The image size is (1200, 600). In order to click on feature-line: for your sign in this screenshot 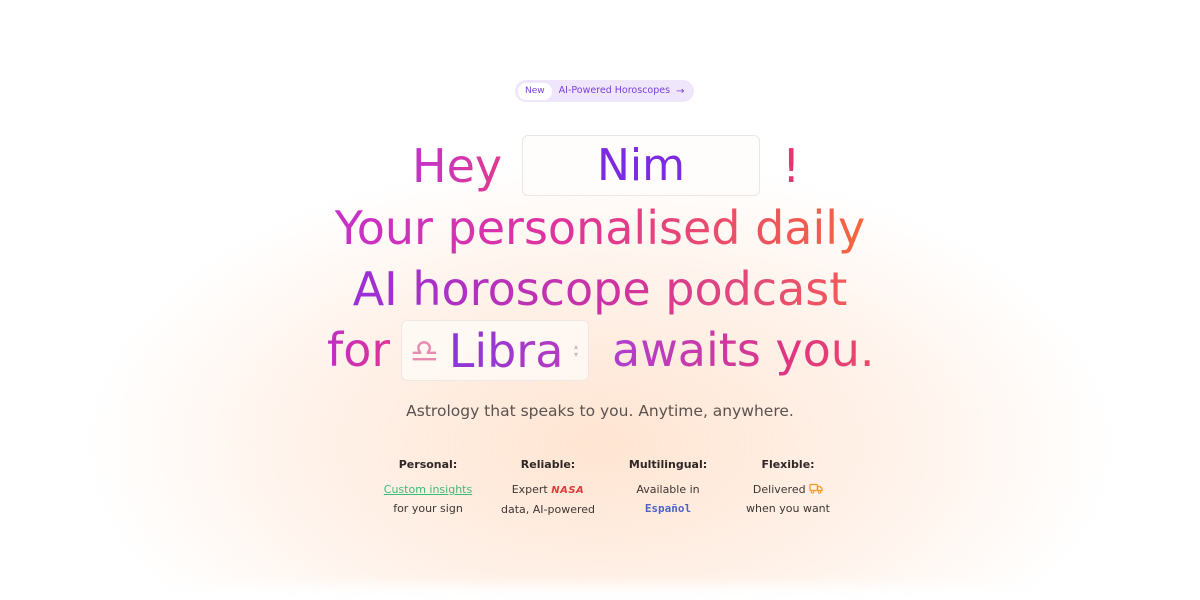, I will do `click(428, 508)`.